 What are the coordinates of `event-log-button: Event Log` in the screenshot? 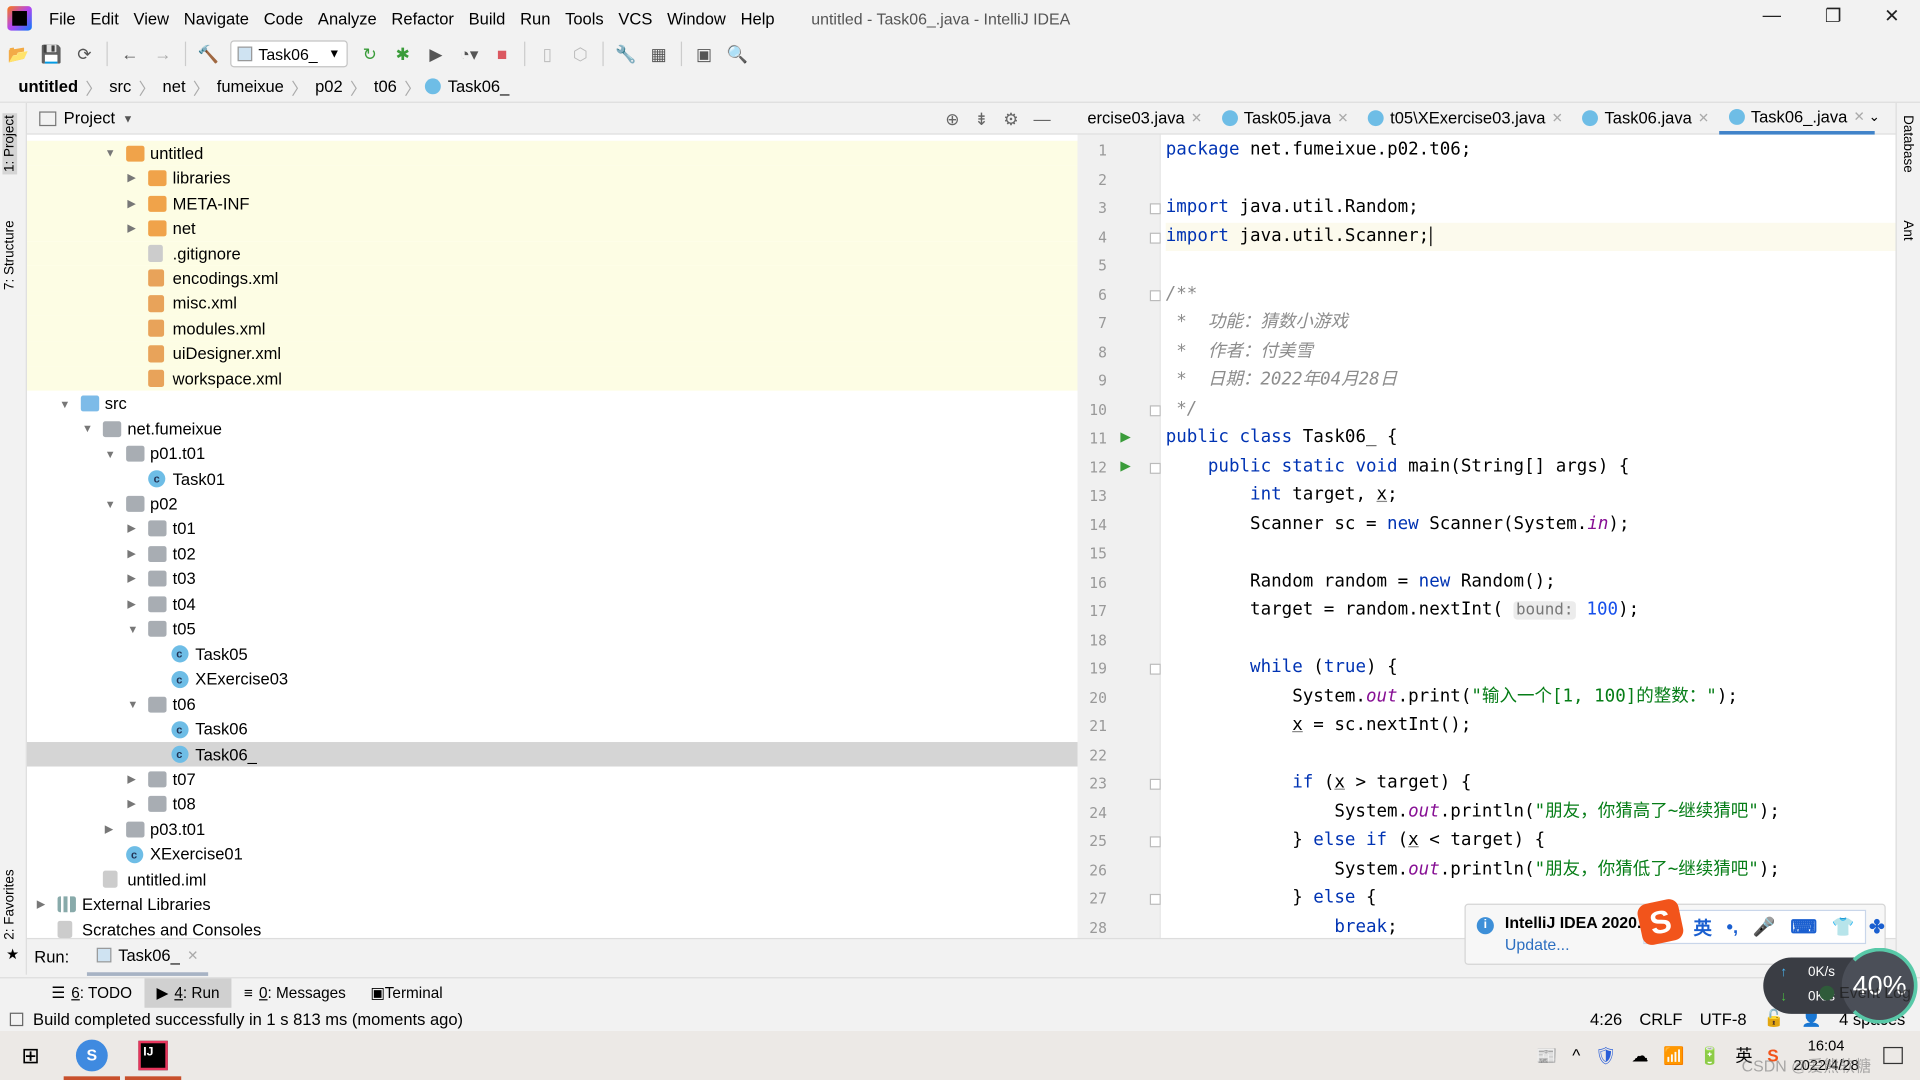 It's located at (1865, 992).